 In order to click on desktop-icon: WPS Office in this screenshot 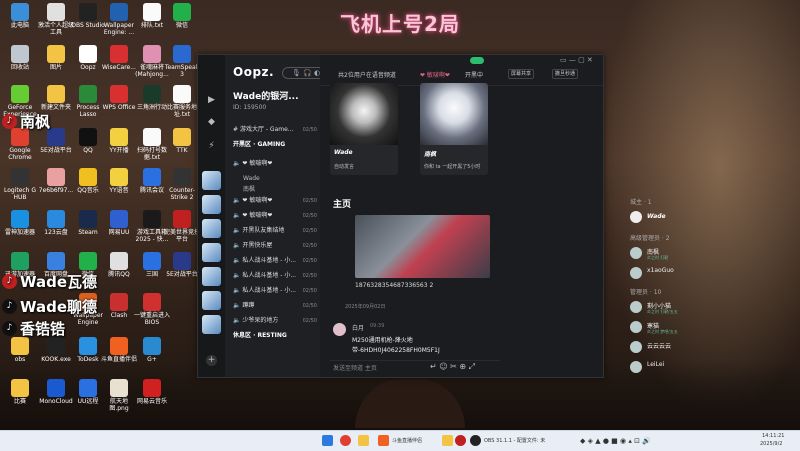, I will do `click(119, 98)`.